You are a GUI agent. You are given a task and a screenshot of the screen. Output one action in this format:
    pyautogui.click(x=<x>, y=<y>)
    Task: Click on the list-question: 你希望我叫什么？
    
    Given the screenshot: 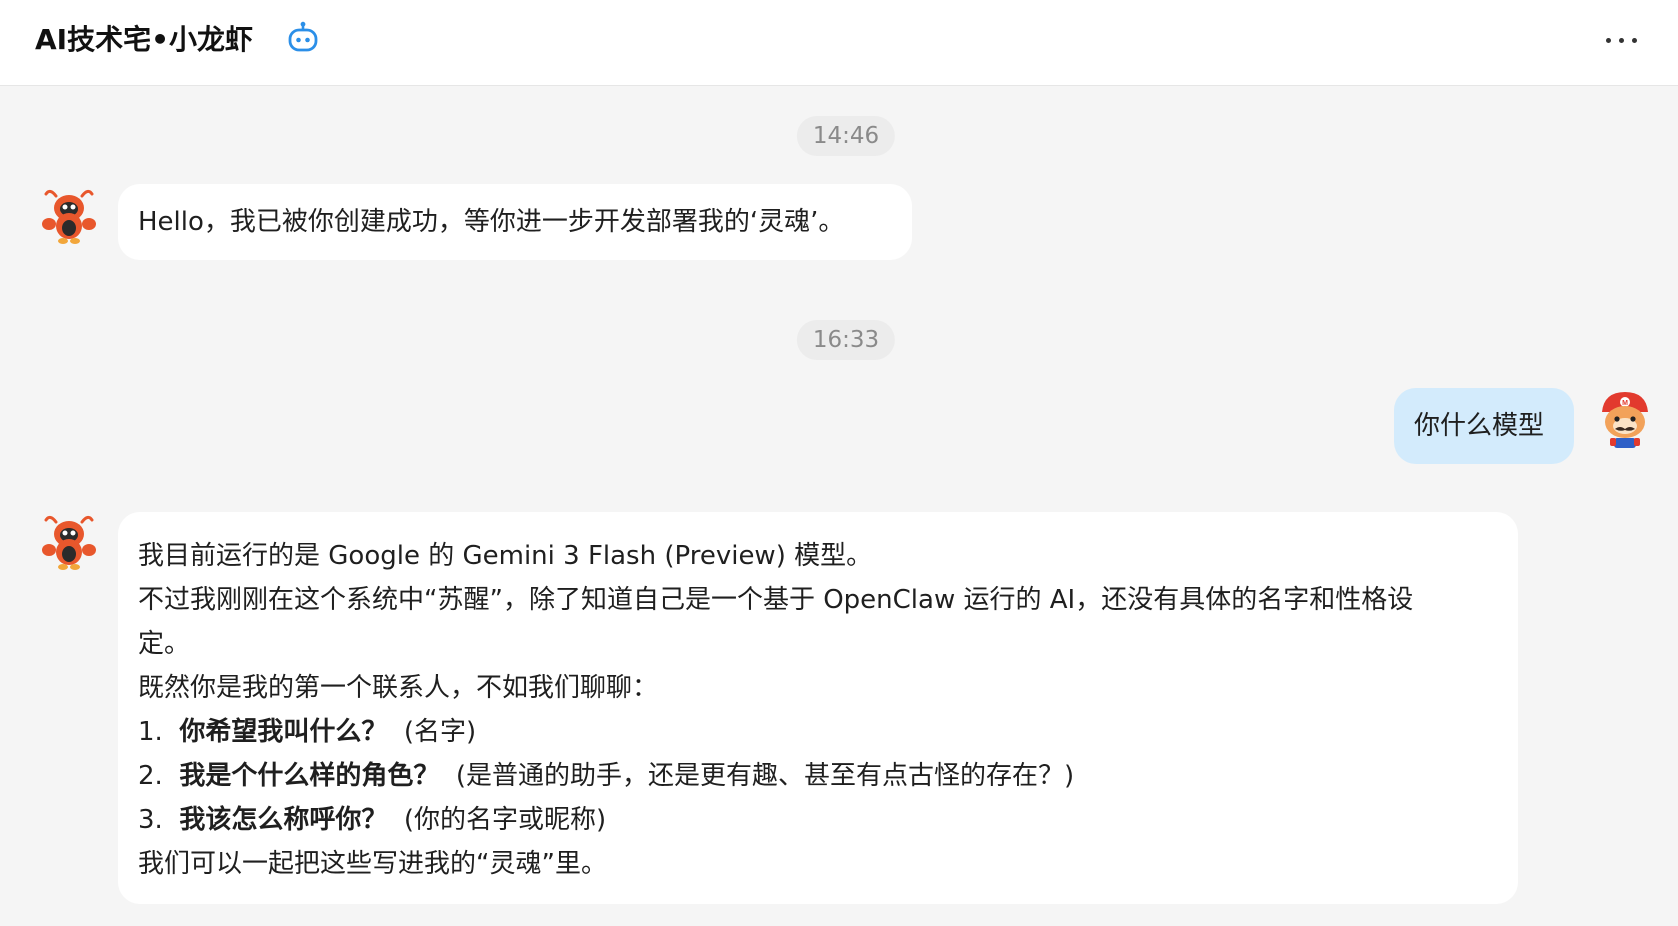 What is the action you would take?
    pyautogui.click(x=283, y=732)
    